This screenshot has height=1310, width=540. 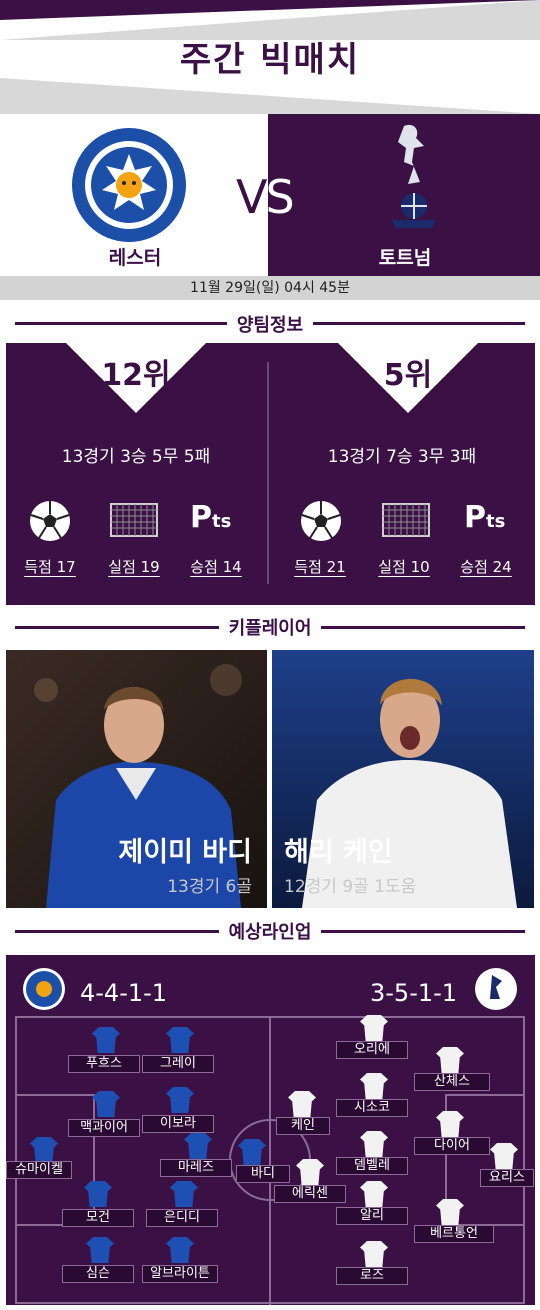 What do you see at coordinates (104, 1128) in the screenshot?
I see `player-label: 맥과이어` at bounding box center [104, 1128].